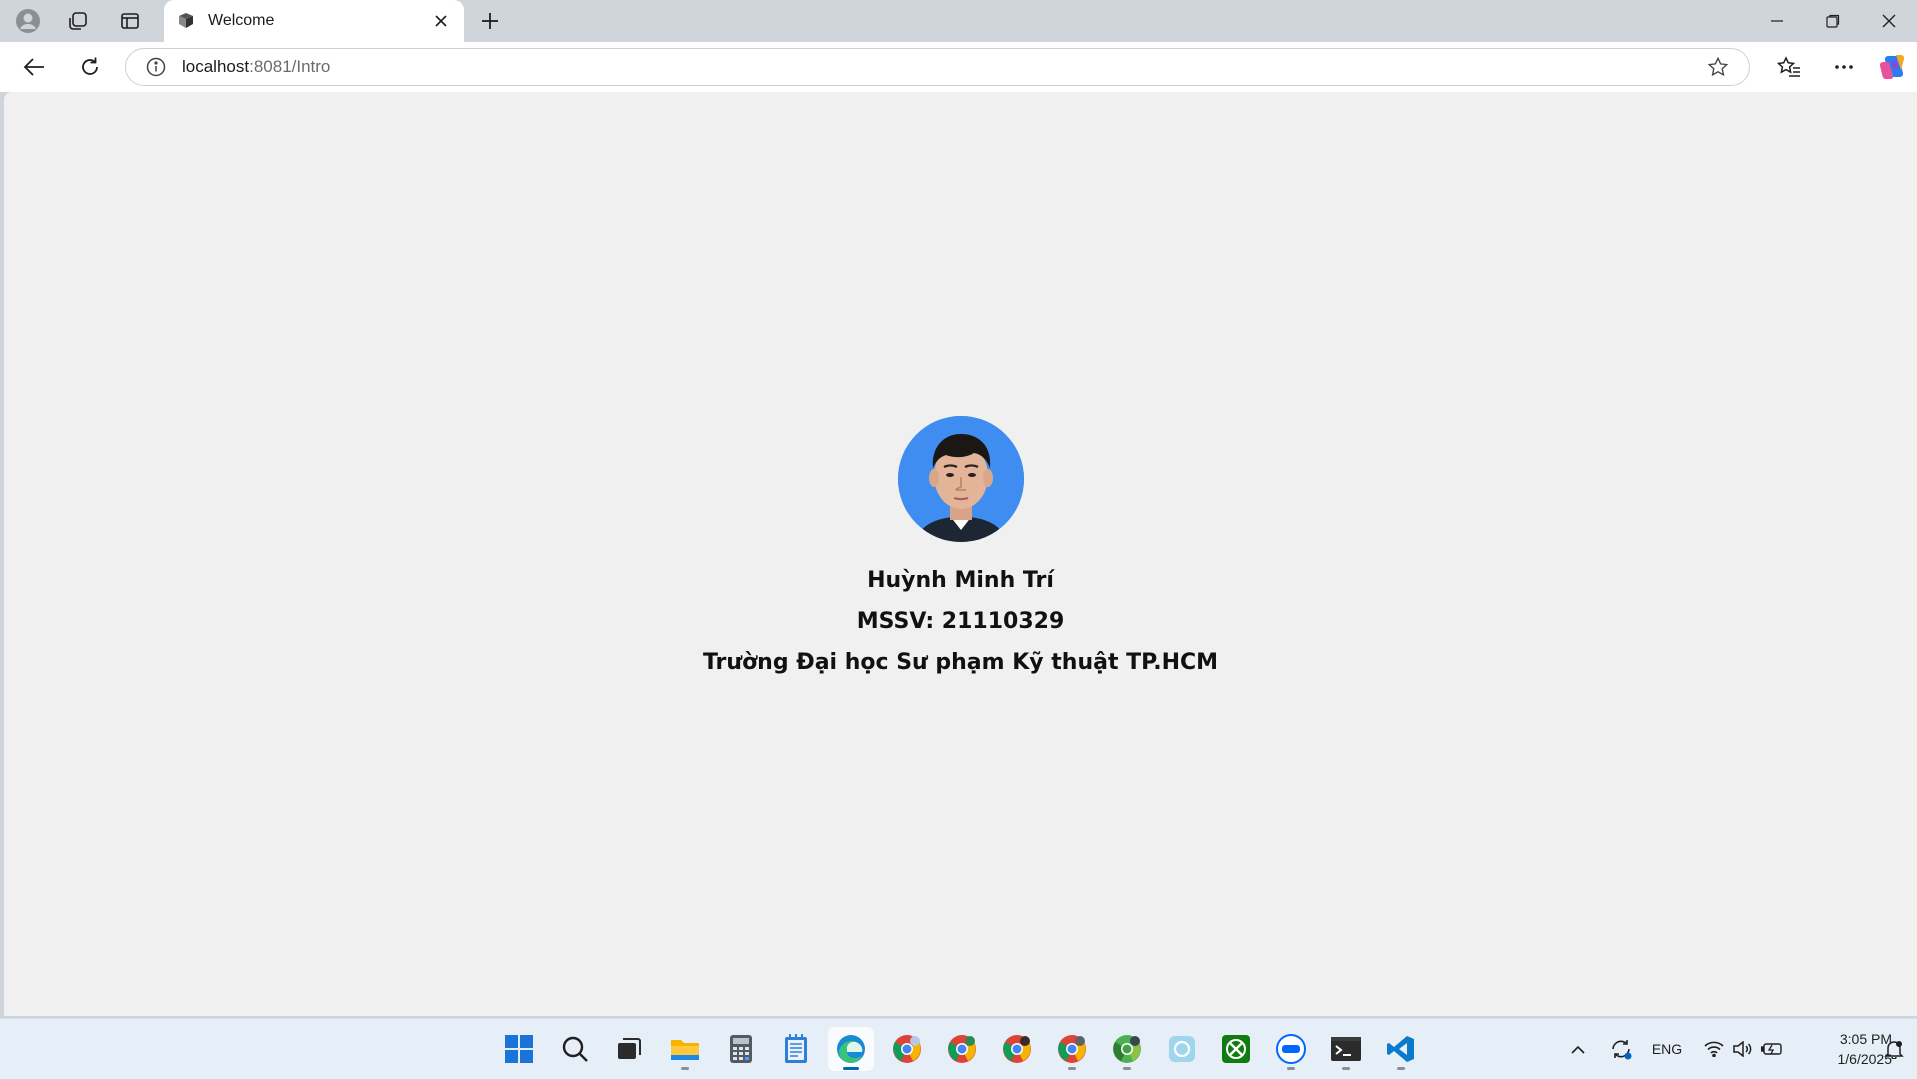 This screenshot has width=1917, height=1079. What do you see at coordinates (796, 1049) in the screenshot?
I see `notepad-icon` at bounding box center [796, 1049].